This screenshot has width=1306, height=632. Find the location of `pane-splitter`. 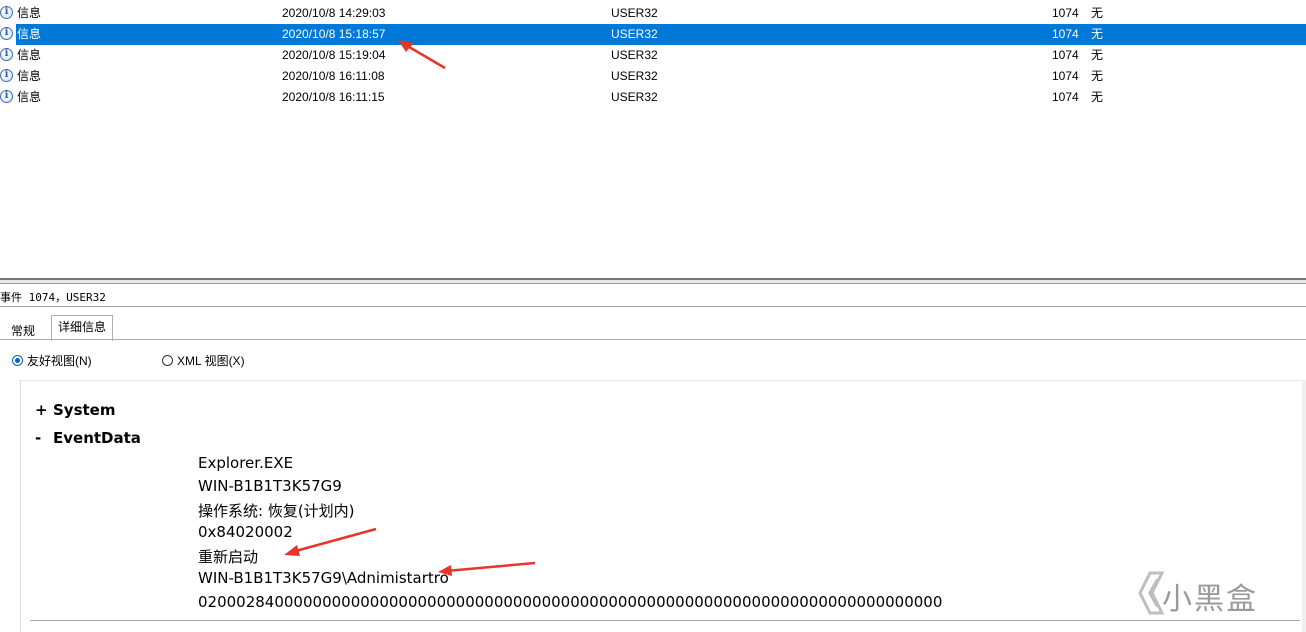

pane-splitter is located at coordinates (653, 281).